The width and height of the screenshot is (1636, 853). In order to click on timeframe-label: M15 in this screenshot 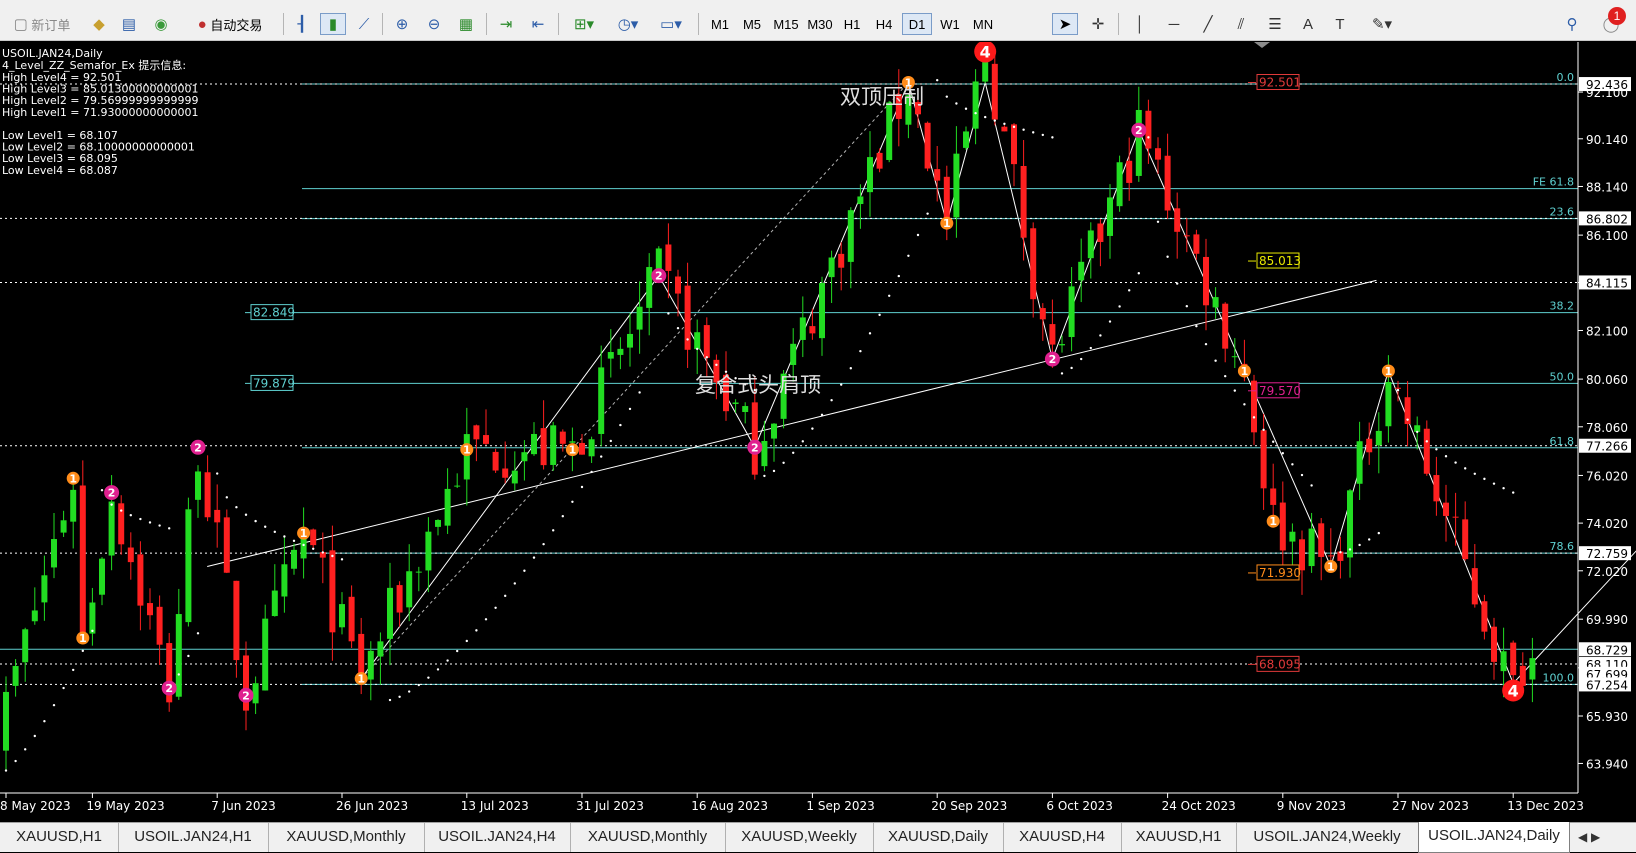, I will do `click(786, 24)`.